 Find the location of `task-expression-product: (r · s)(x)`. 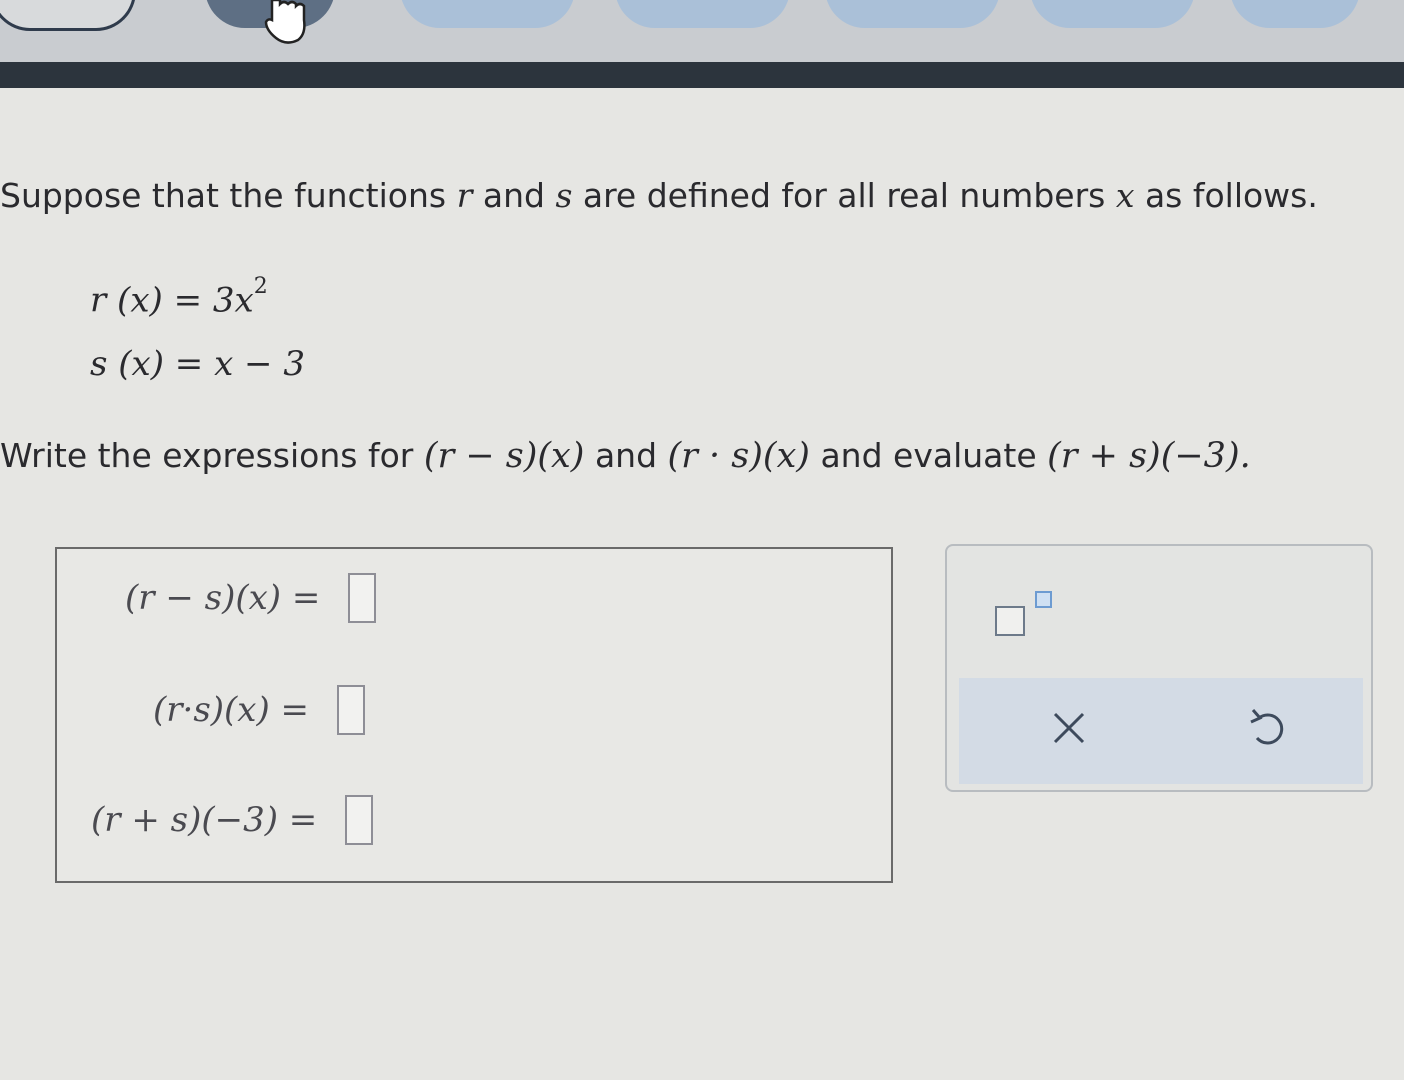

task-expression-product: (r · s)(x) is located at coordinates (738, 456).